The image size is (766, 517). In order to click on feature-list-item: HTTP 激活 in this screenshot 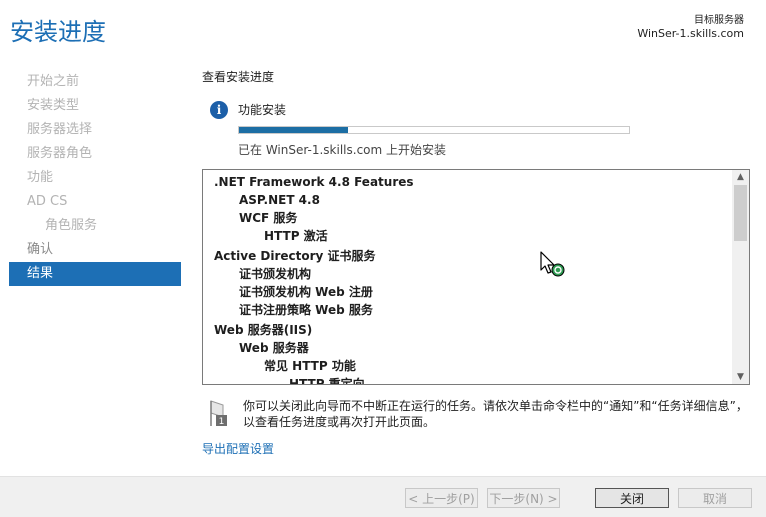, I will do `click(296, 236)`.